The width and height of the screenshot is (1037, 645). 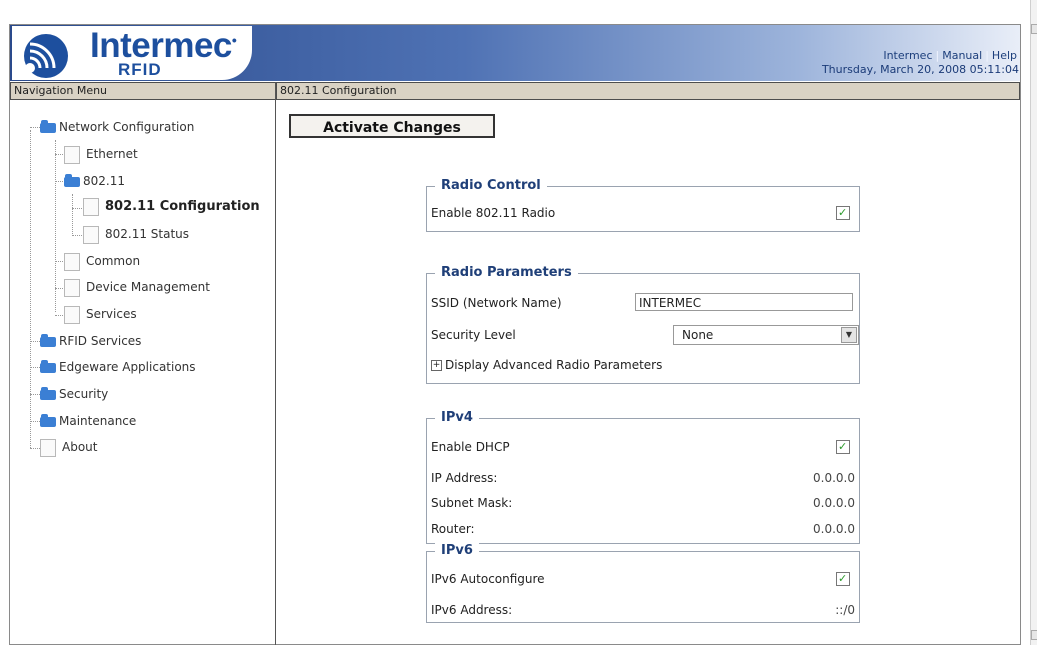 I want to click on router-value: 0.0.0.0, so click(x=834, y=529).